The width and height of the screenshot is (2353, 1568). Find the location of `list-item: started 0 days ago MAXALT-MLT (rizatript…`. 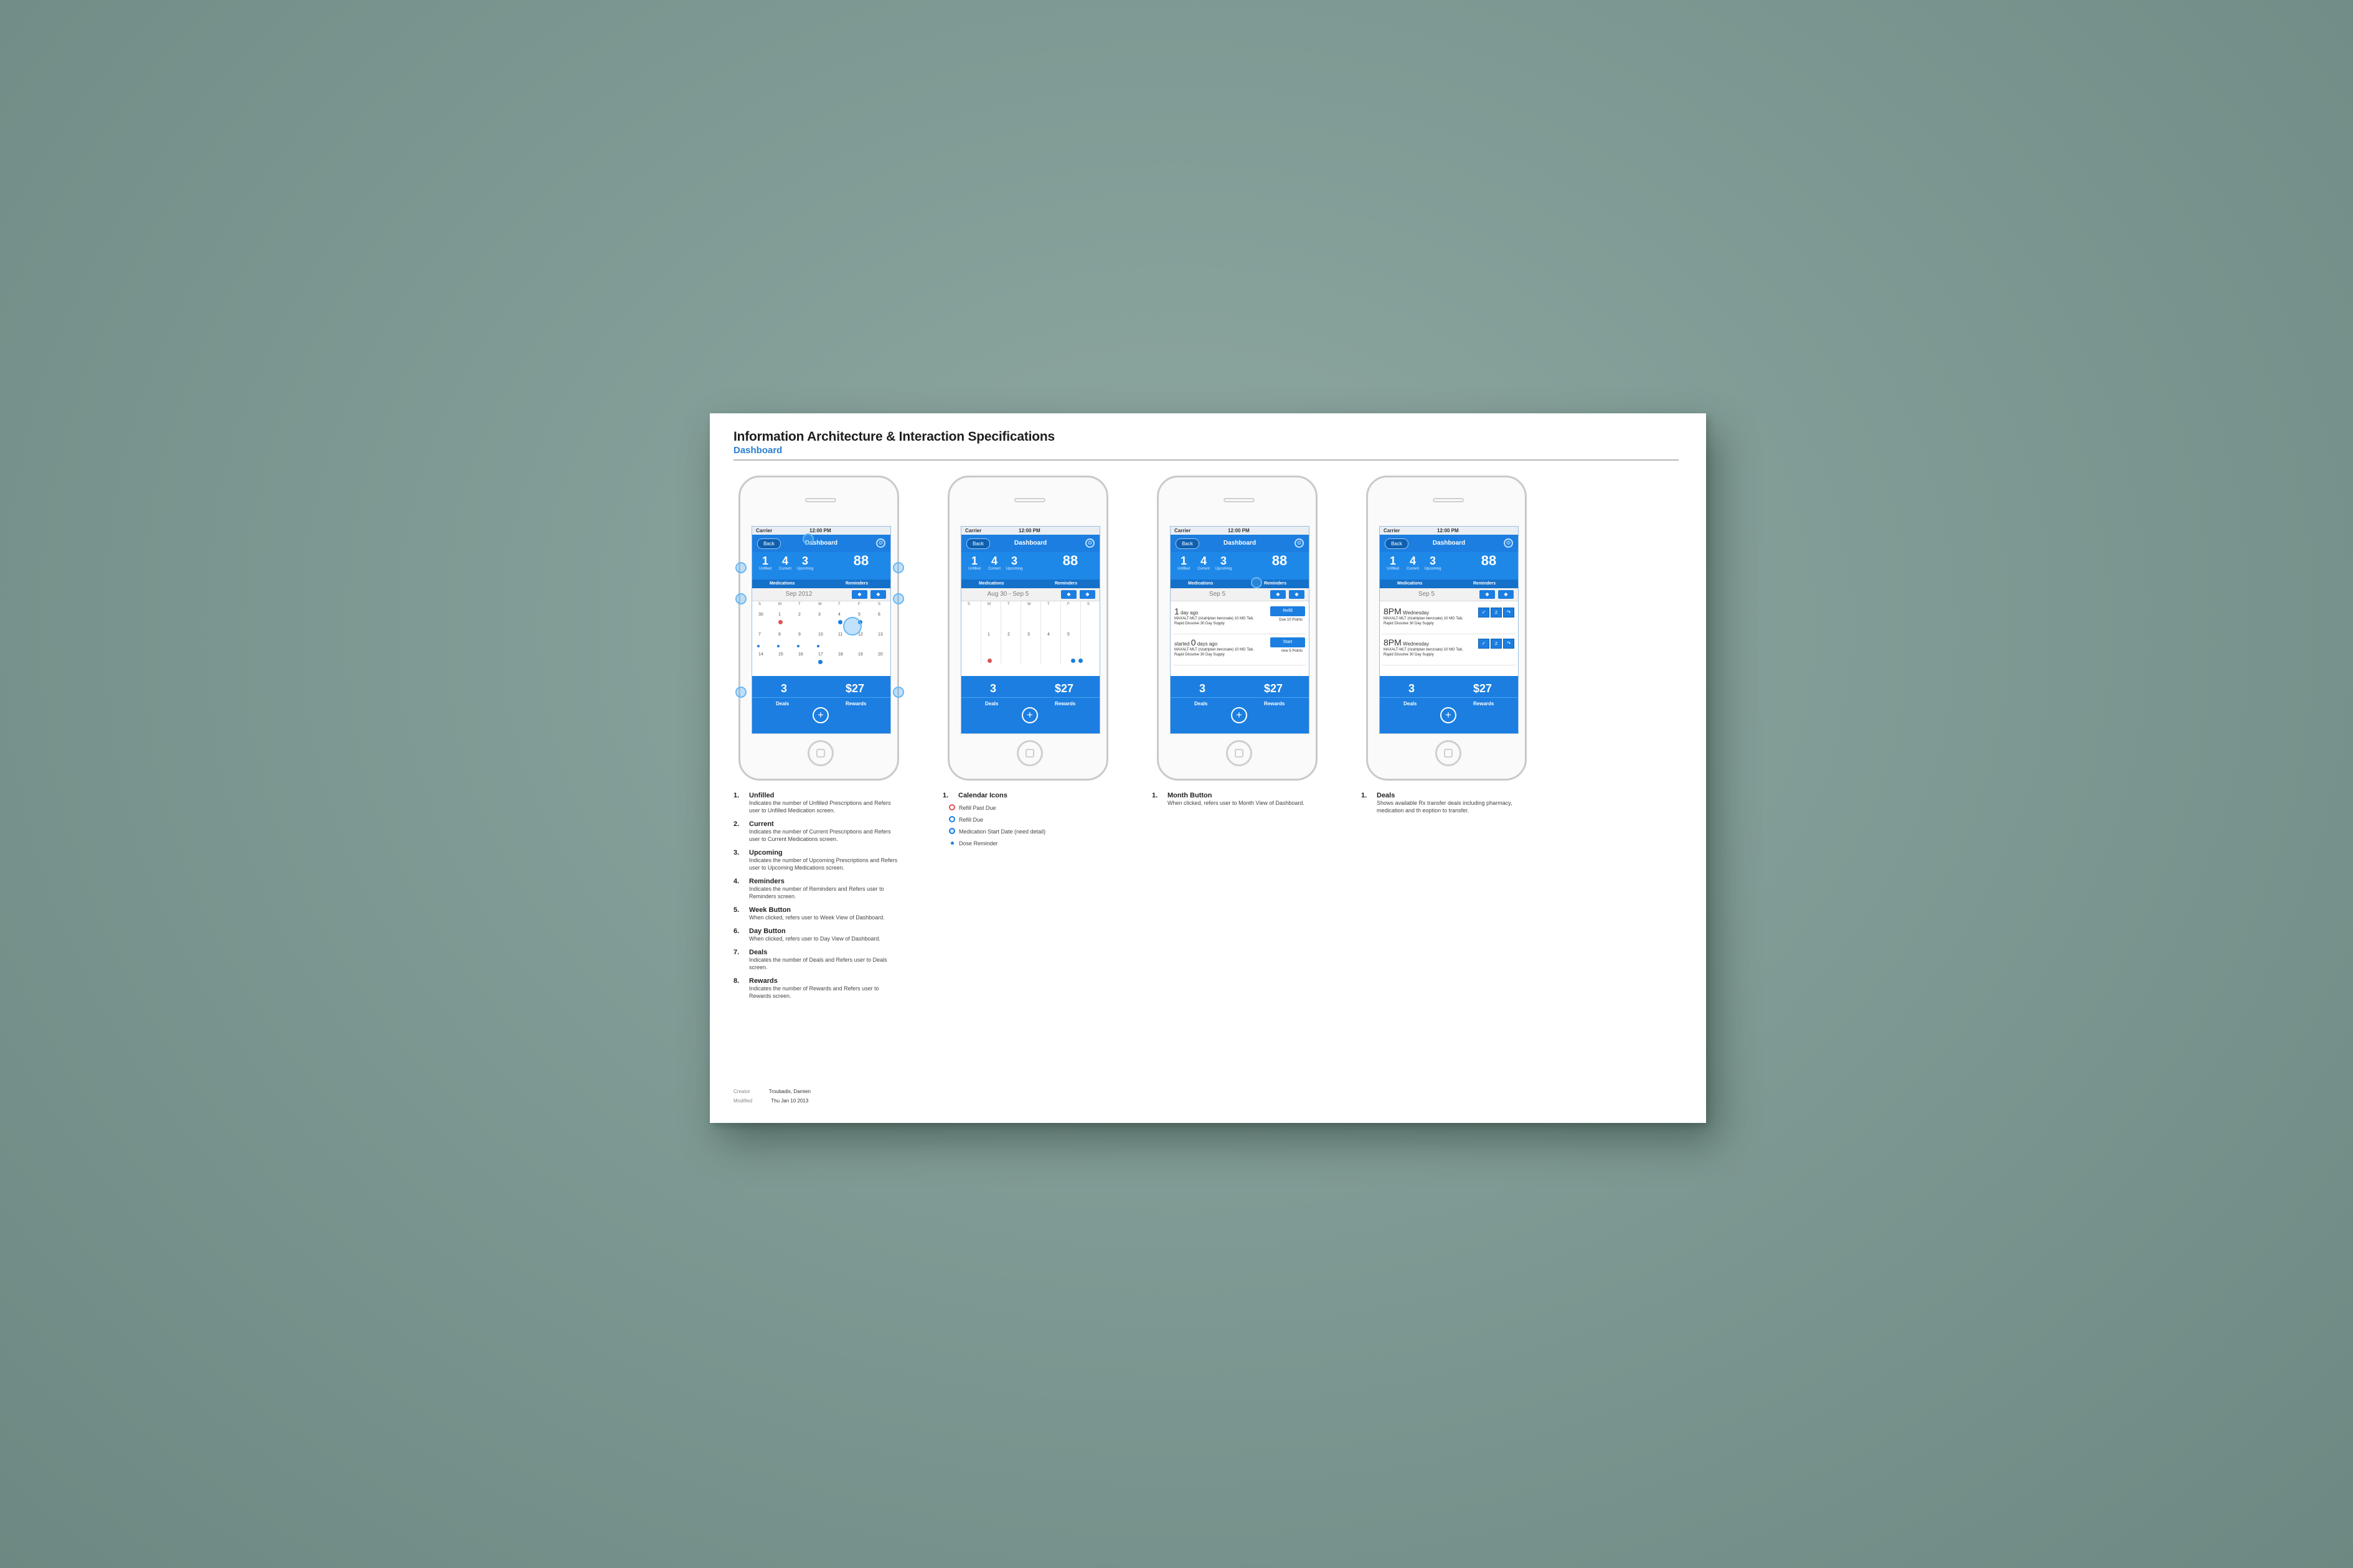

list-item: started 0 days ago MAXALT-MLT (rizatript… is located at coordinates (1239, 650).